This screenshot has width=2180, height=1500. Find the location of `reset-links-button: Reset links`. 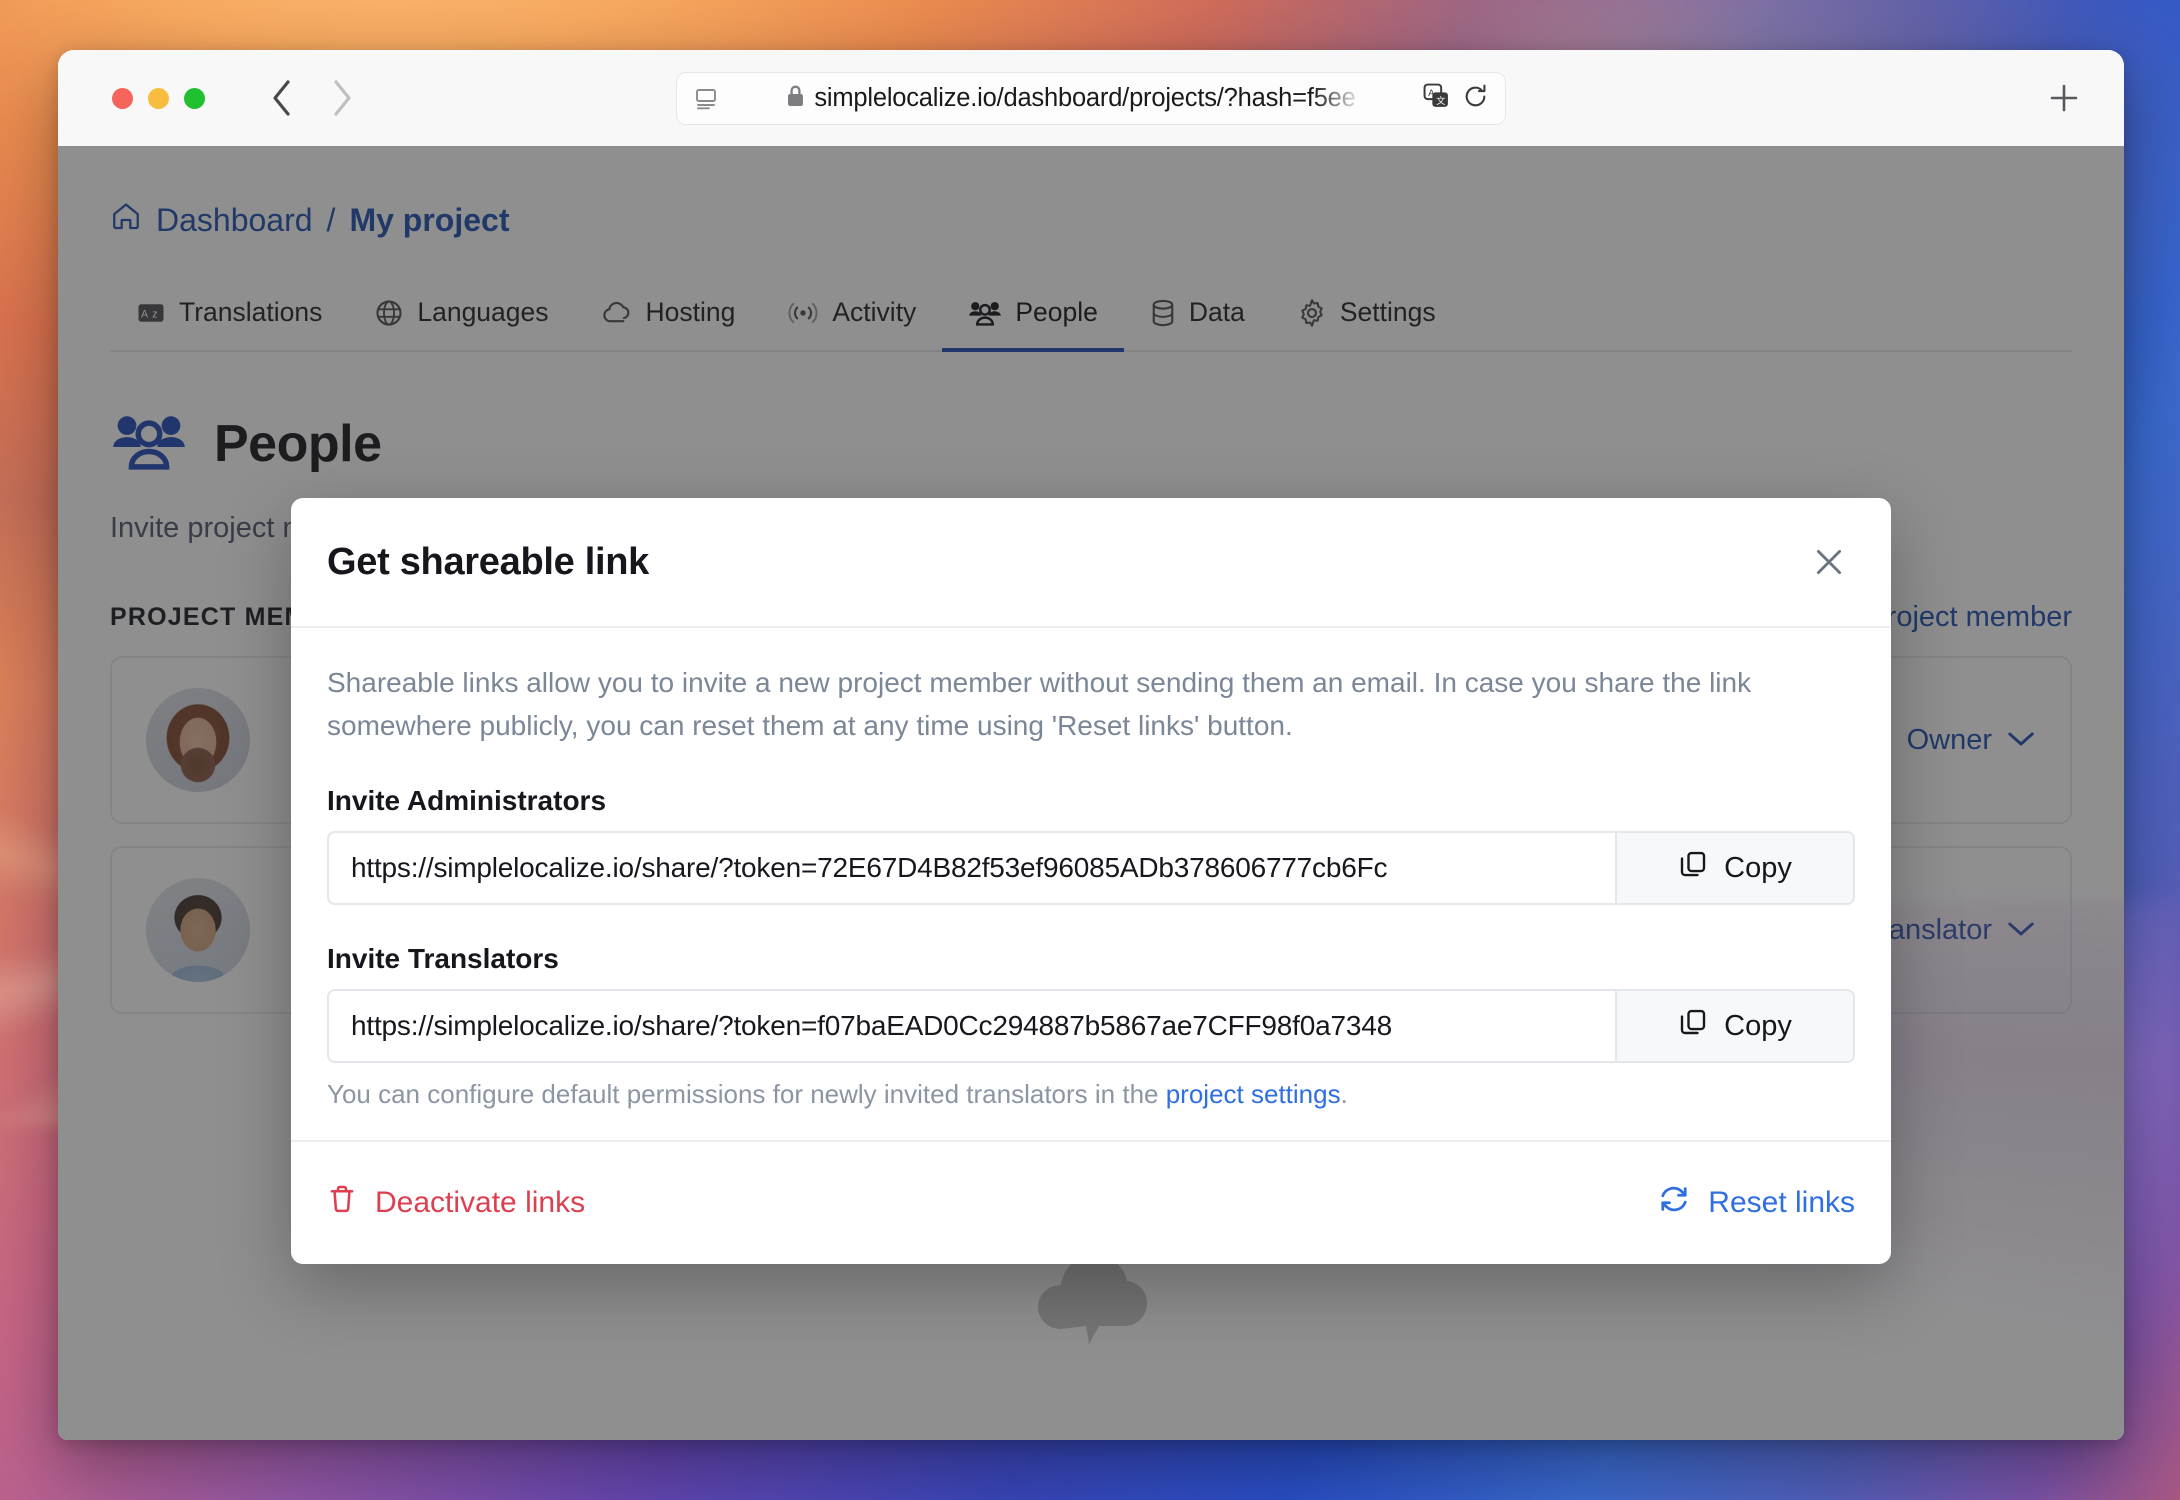

reset-links-button: Reset links is located at coordinates (1756, 1203).